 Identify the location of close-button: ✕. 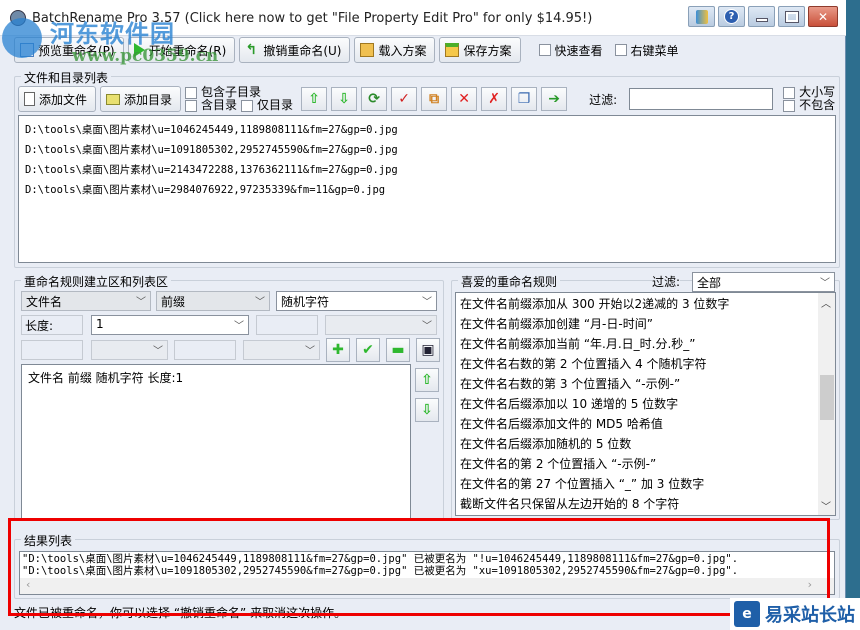
(823, 16).